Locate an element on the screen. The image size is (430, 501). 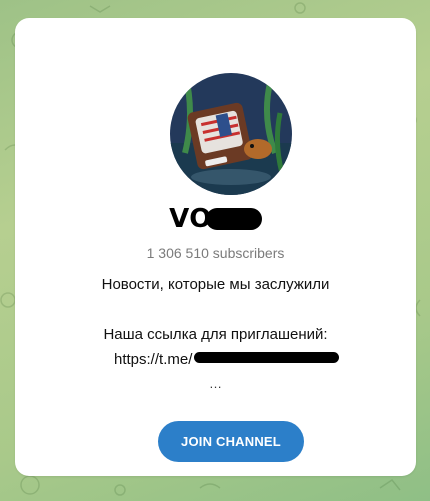
invite-link: https://t.me/ is located at coordinates (227, 359).